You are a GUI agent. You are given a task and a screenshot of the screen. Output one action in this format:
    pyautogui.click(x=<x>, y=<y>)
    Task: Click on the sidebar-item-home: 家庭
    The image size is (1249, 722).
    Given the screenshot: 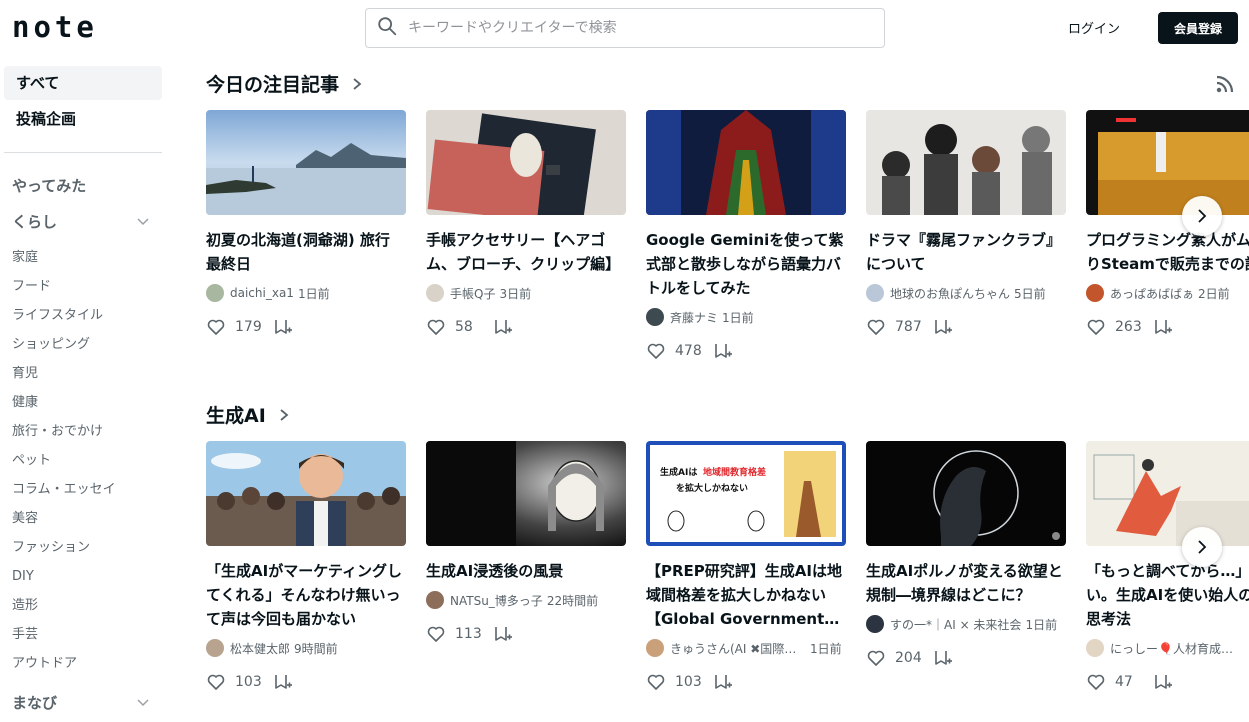 What is the action you would take?
    pyautogui.click(x=85, y=257)
    